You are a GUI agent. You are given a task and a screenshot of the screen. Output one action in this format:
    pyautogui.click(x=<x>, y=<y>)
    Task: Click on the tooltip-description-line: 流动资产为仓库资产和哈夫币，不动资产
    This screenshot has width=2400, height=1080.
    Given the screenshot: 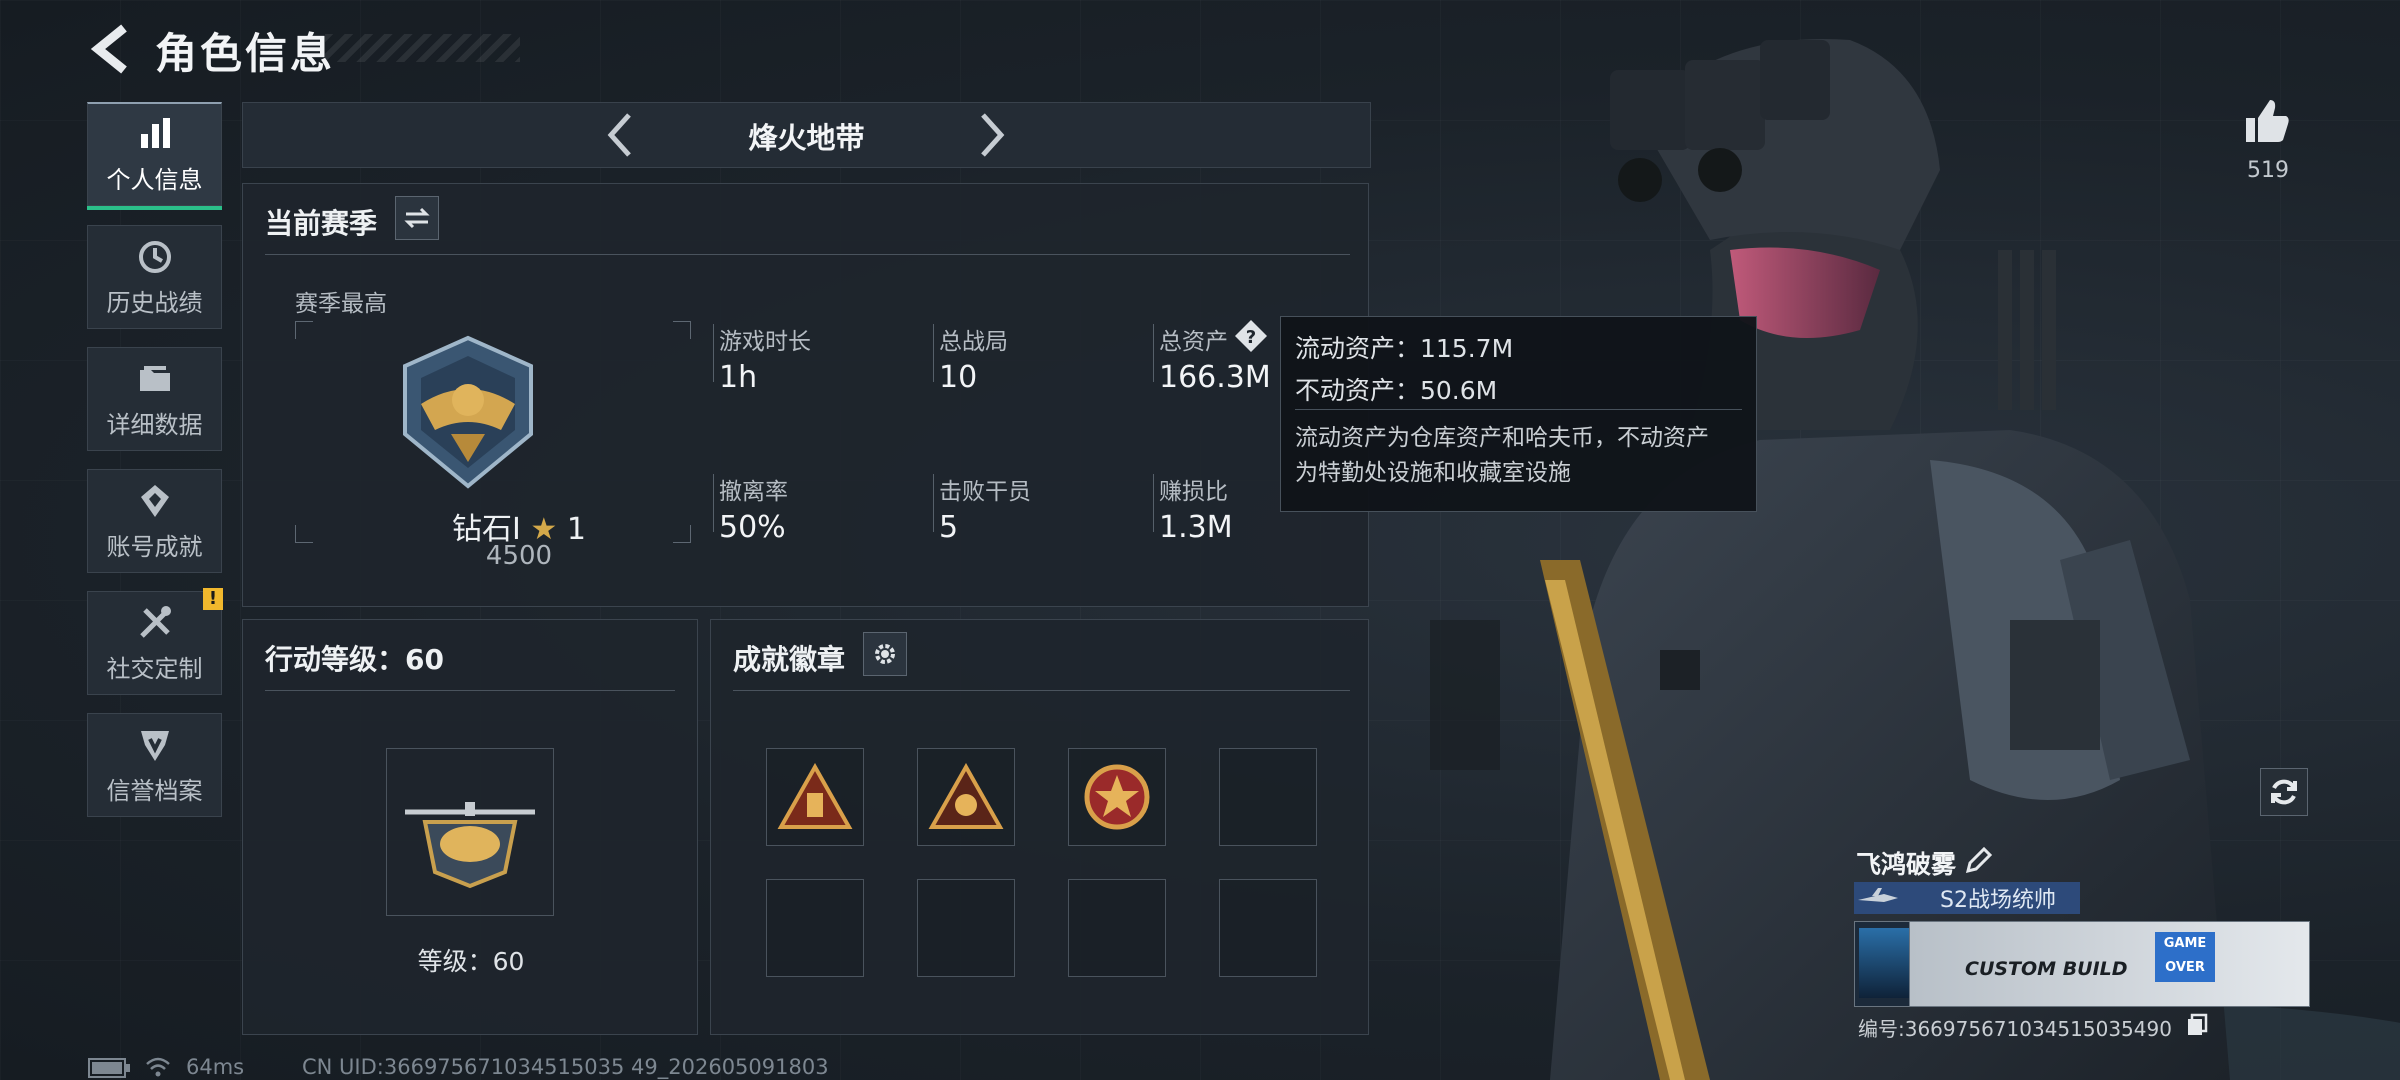 What is the action you would take?
    pyautogui.click(x=1502, y=438)
    